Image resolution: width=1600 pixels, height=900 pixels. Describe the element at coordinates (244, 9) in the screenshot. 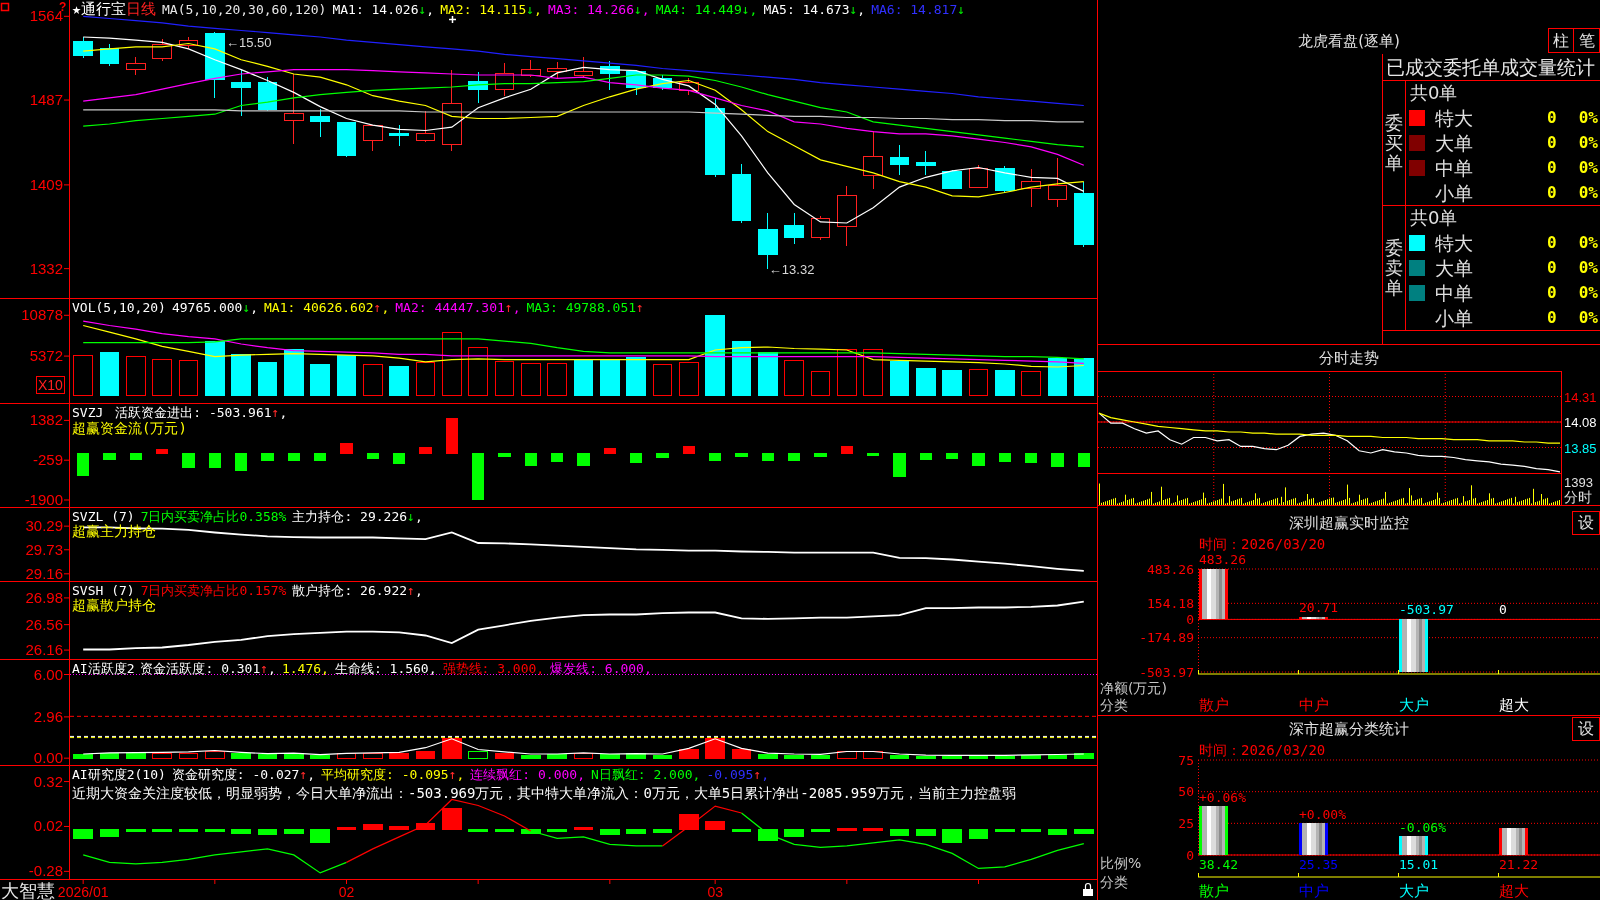

I see `indicator-name: MA(5,10,20,30,60,120)` at that location.